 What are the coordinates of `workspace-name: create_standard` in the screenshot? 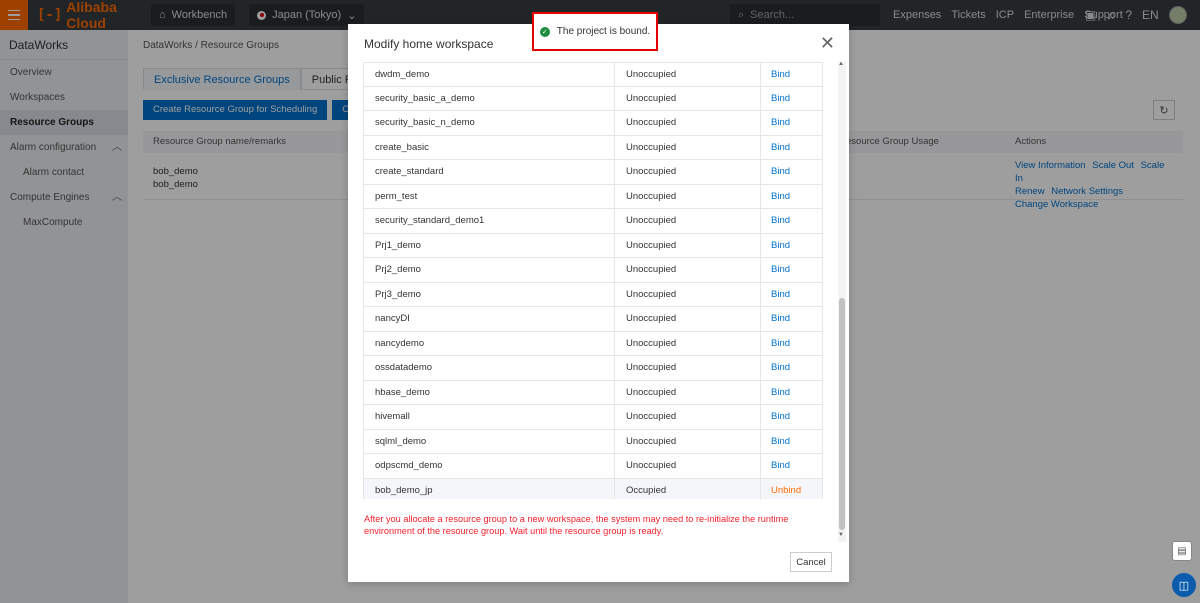 It's located at (489, 172).